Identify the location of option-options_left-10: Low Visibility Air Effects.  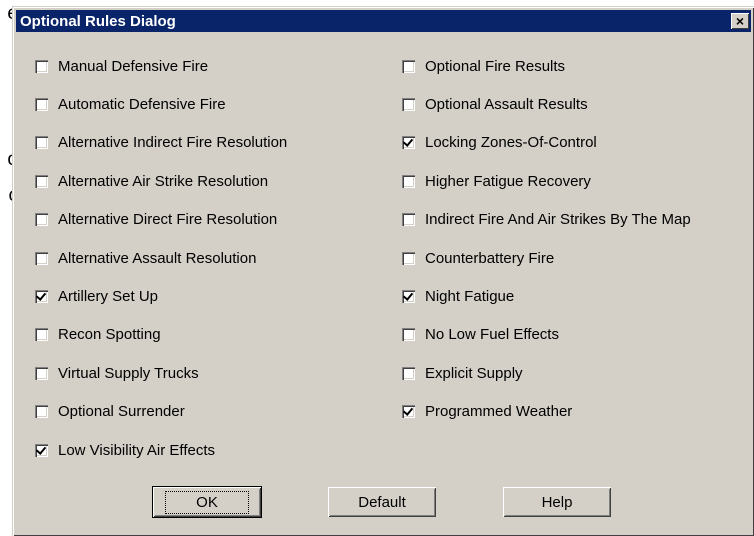
(125, 450).